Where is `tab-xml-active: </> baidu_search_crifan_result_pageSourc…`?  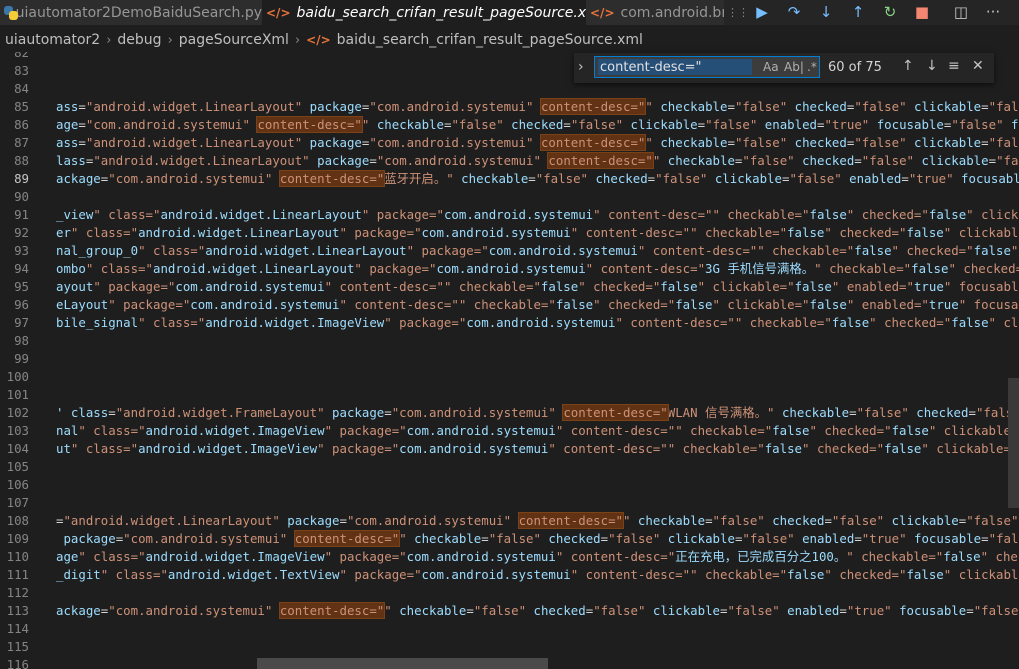
tab-xml-active: </> baidu_search_crifan_result_pageSourc… is located at coordinates (424, 12).